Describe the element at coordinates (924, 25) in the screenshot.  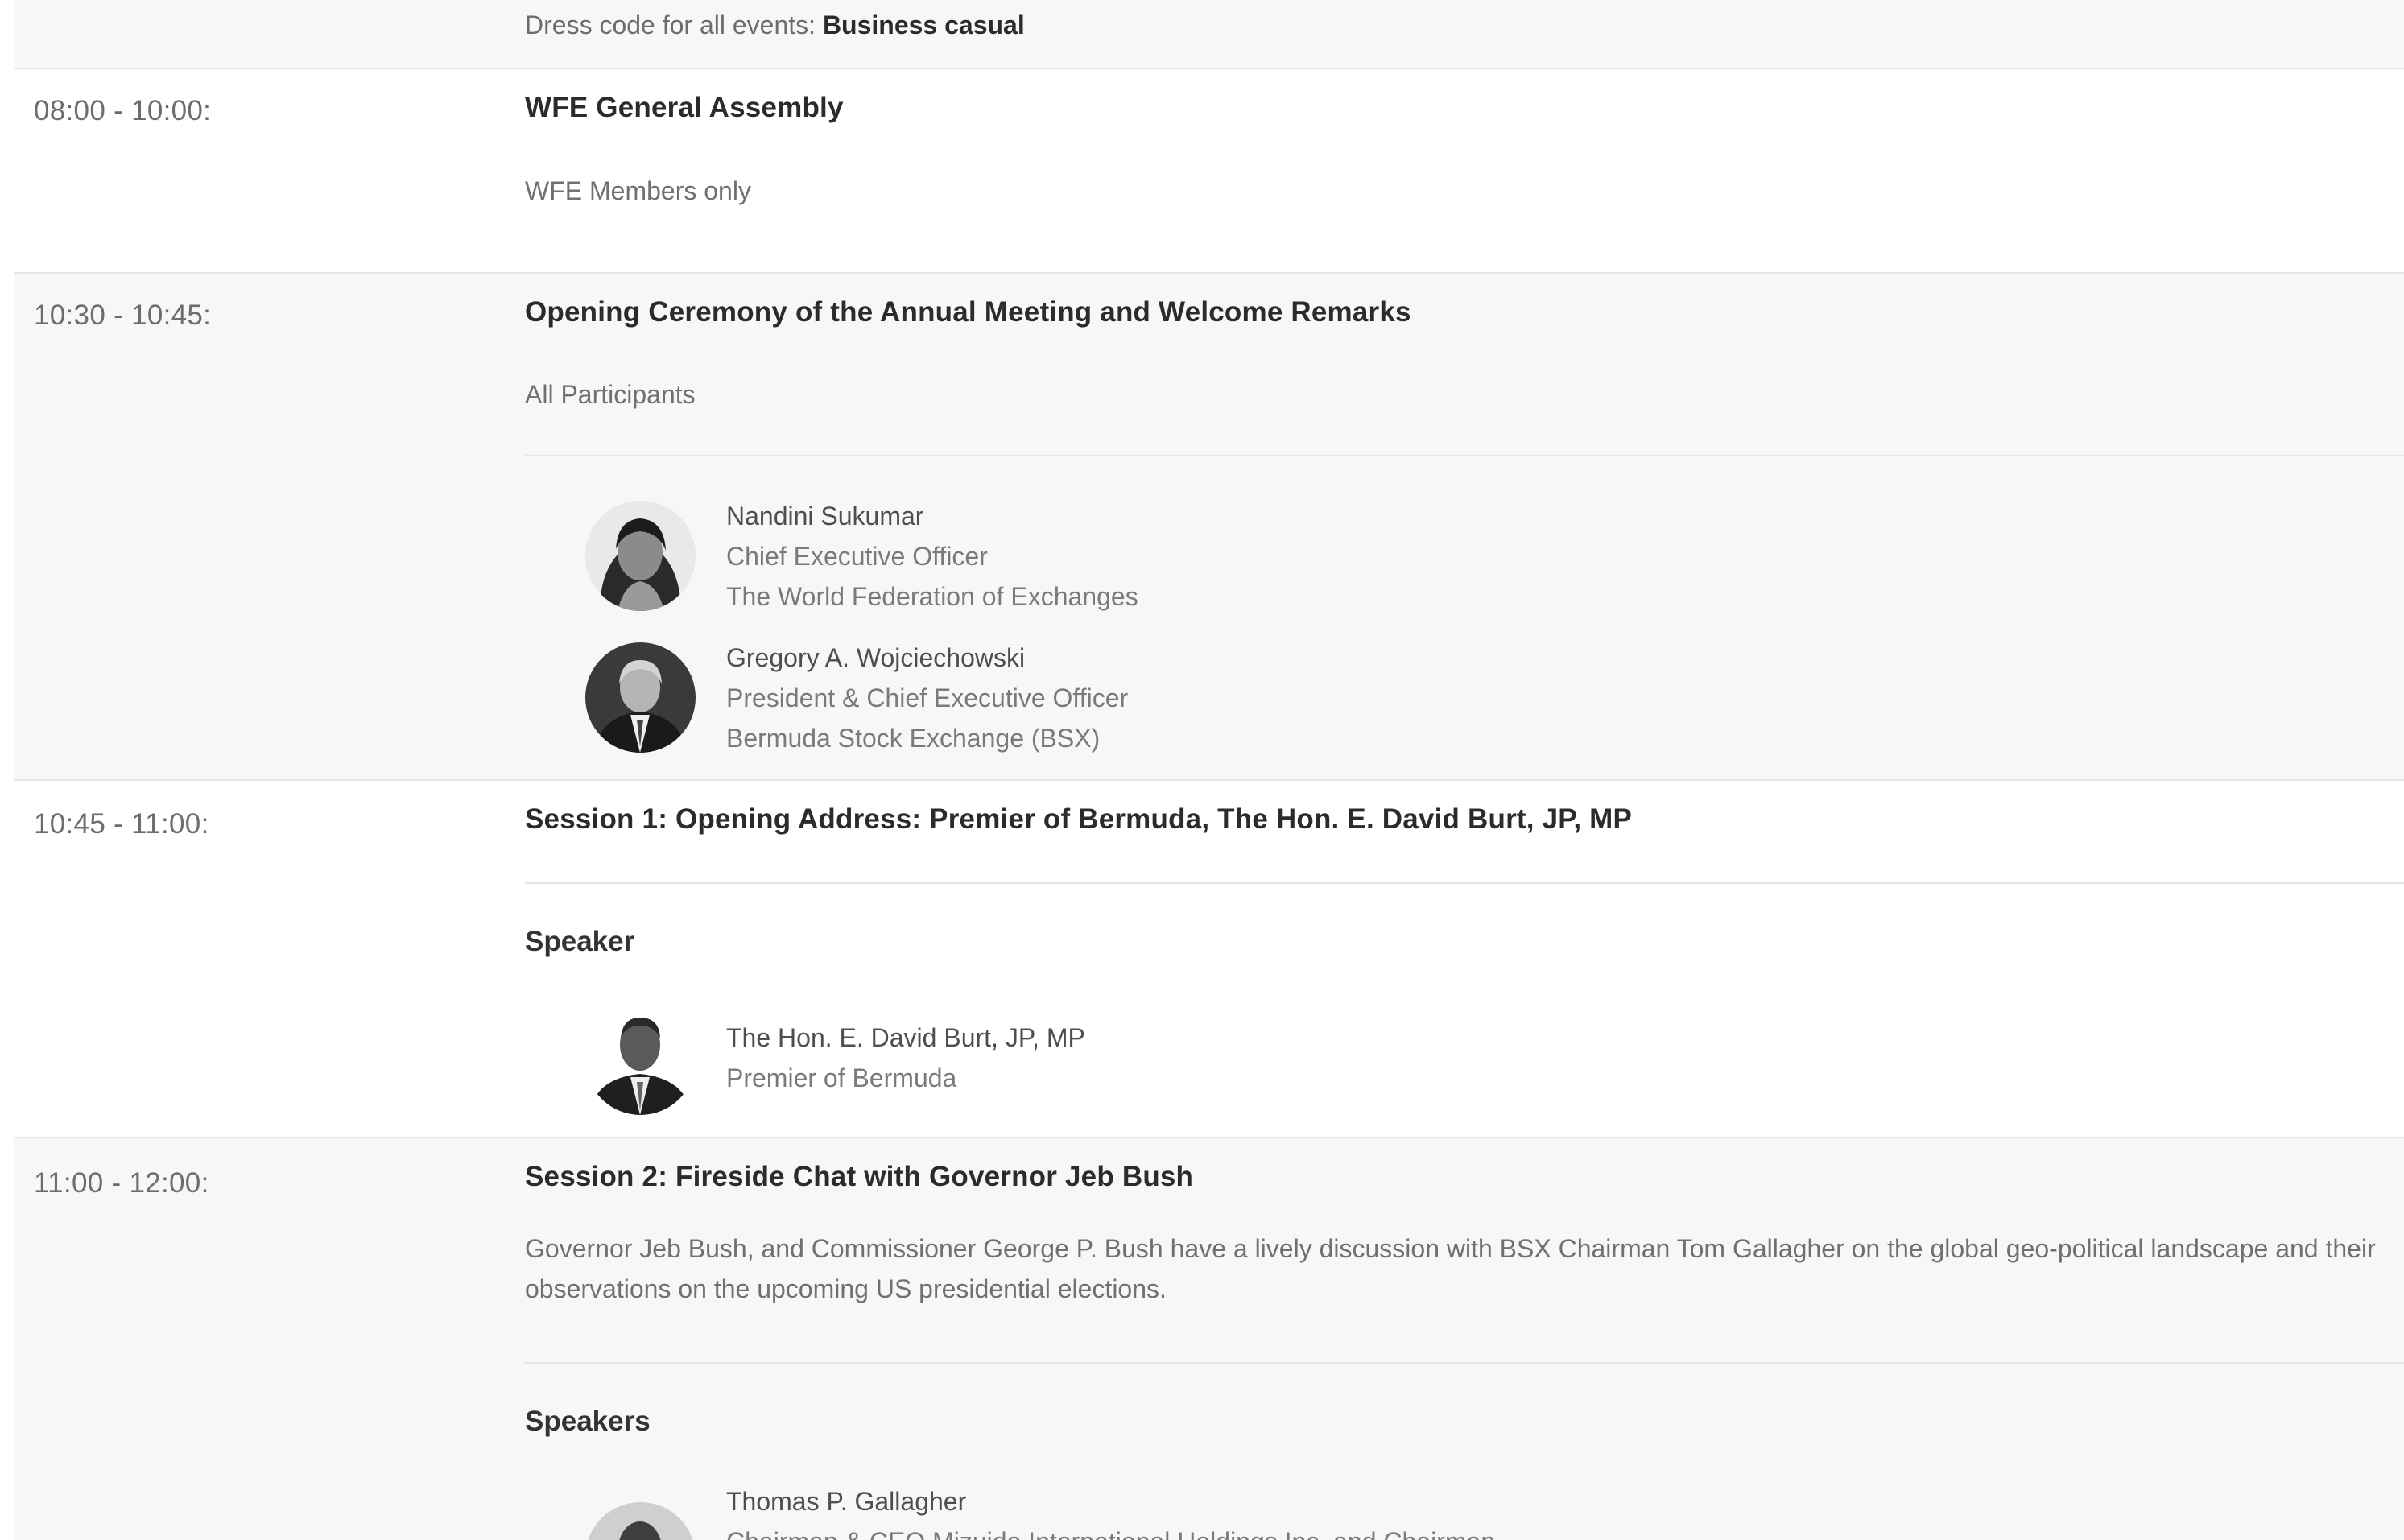
I see `dress-code-value: Business casual` at that location.